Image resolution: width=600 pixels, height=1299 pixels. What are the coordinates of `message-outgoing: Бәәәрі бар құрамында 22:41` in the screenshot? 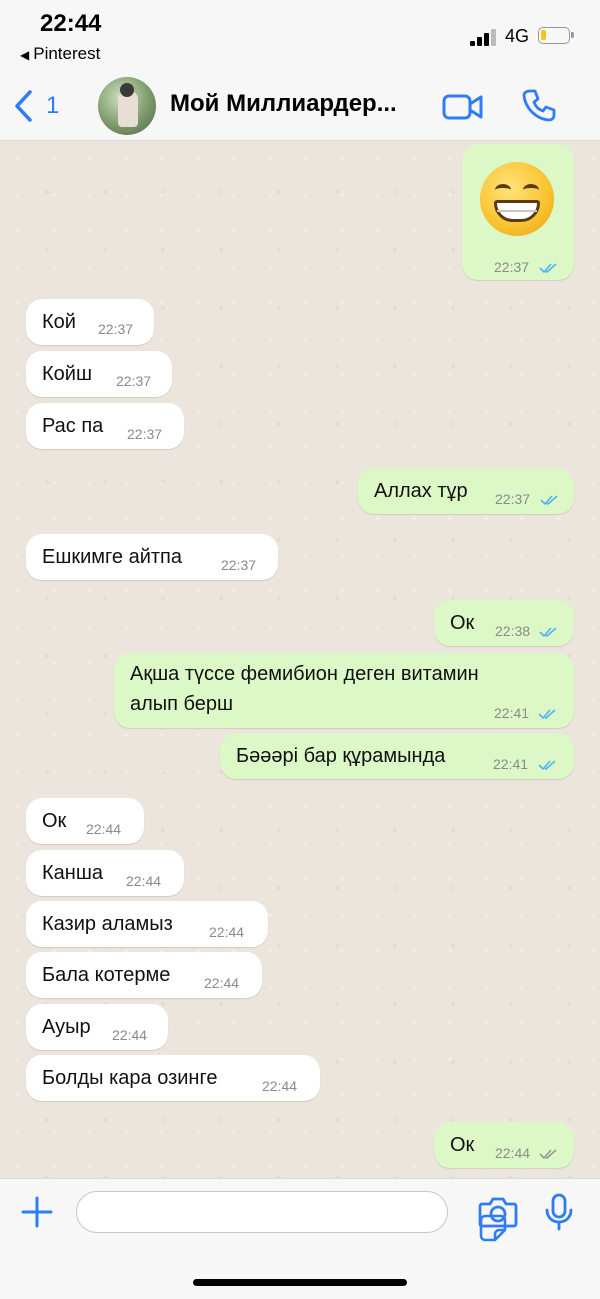 It's located at (397, 756).